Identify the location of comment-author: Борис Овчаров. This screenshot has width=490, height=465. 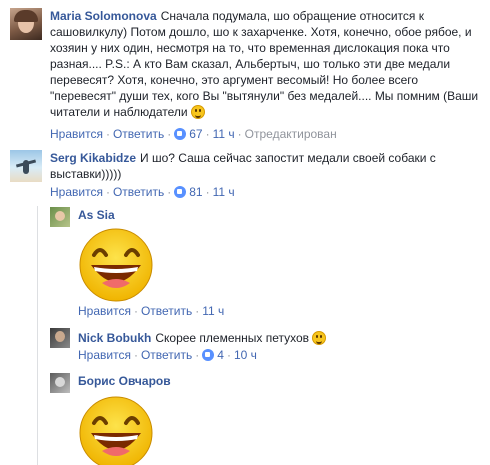
(124, 381).